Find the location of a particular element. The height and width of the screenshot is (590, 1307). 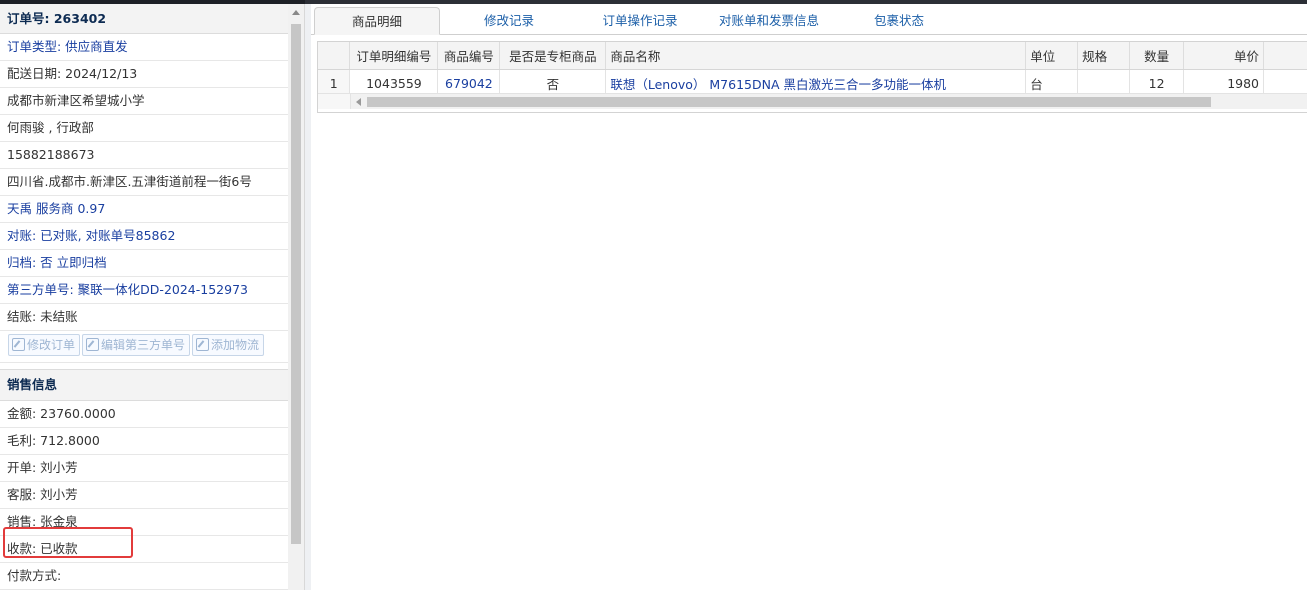

tab-product-details: 商品明细 is located at coordinates (377, 21).